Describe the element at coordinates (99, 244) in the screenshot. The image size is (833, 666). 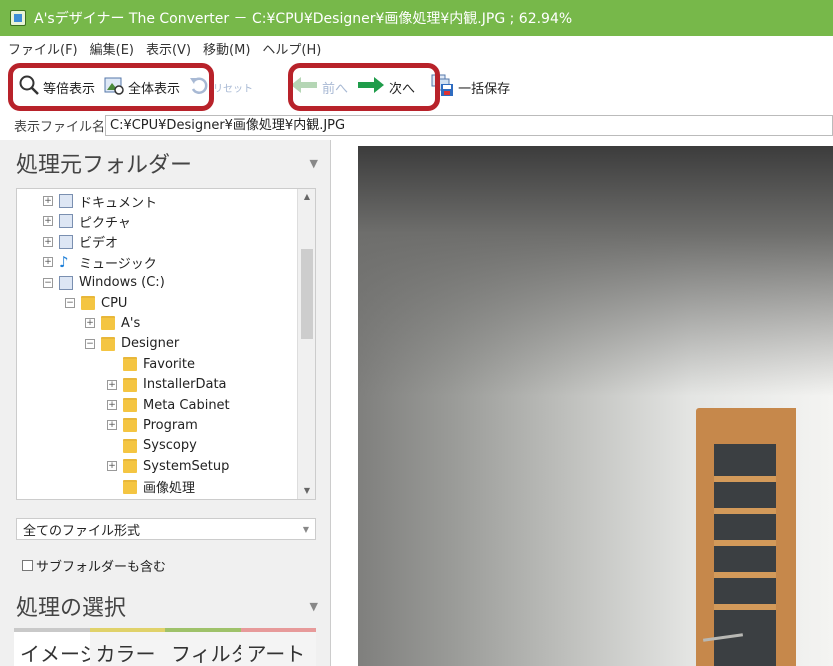
I see `tree-item-label: ビデオ` at that location.